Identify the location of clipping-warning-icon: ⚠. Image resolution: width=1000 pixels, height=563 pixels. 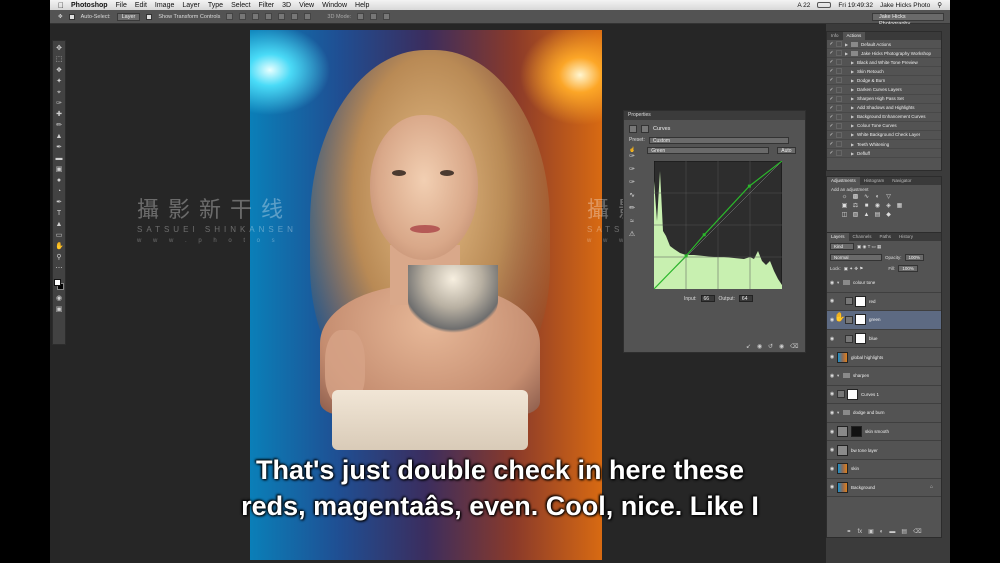
(632, 235).